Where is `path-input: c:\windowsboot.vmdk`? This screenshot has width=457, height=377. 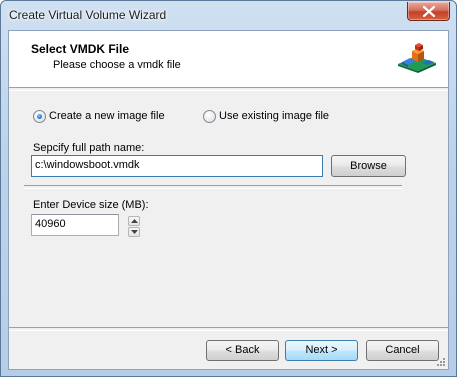 path-input: c:\windowsboot.vmdk is located at coordinates (177, 166).